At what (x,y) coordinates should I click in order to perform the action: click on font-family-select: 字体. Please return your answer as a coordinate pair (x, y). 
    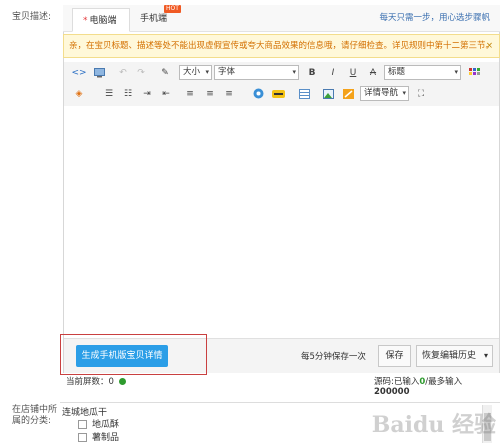
    Looking at the image, I should click on (256, 72).